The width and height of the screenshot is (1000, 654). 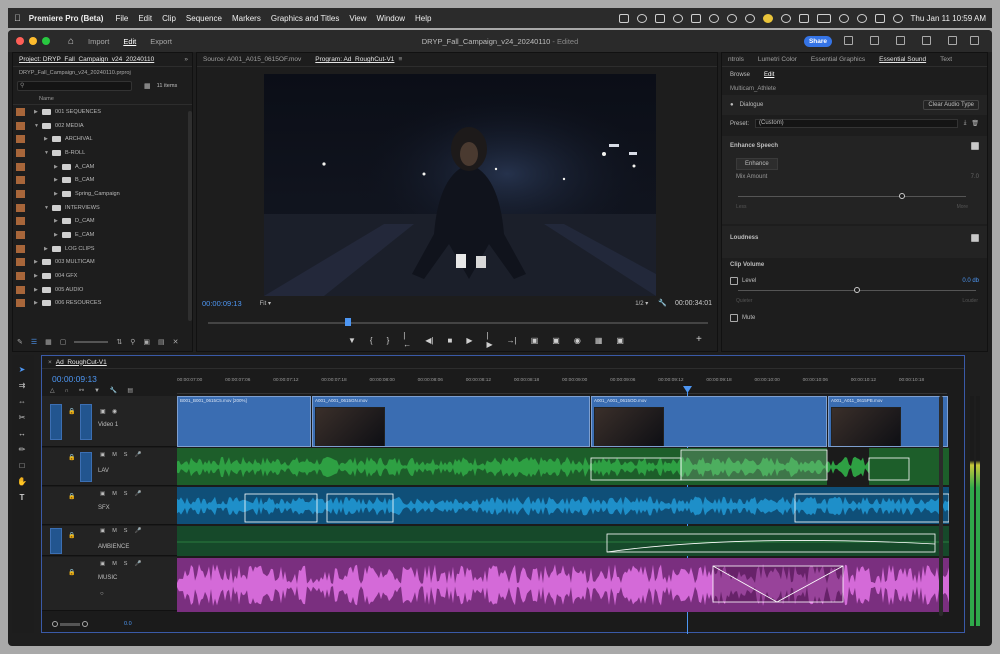 What do you see at coordinates (951, 105) in the screenshot?
I see `clear-audio-type-button: Clear Audio Type` at bounding box center [951, 105].